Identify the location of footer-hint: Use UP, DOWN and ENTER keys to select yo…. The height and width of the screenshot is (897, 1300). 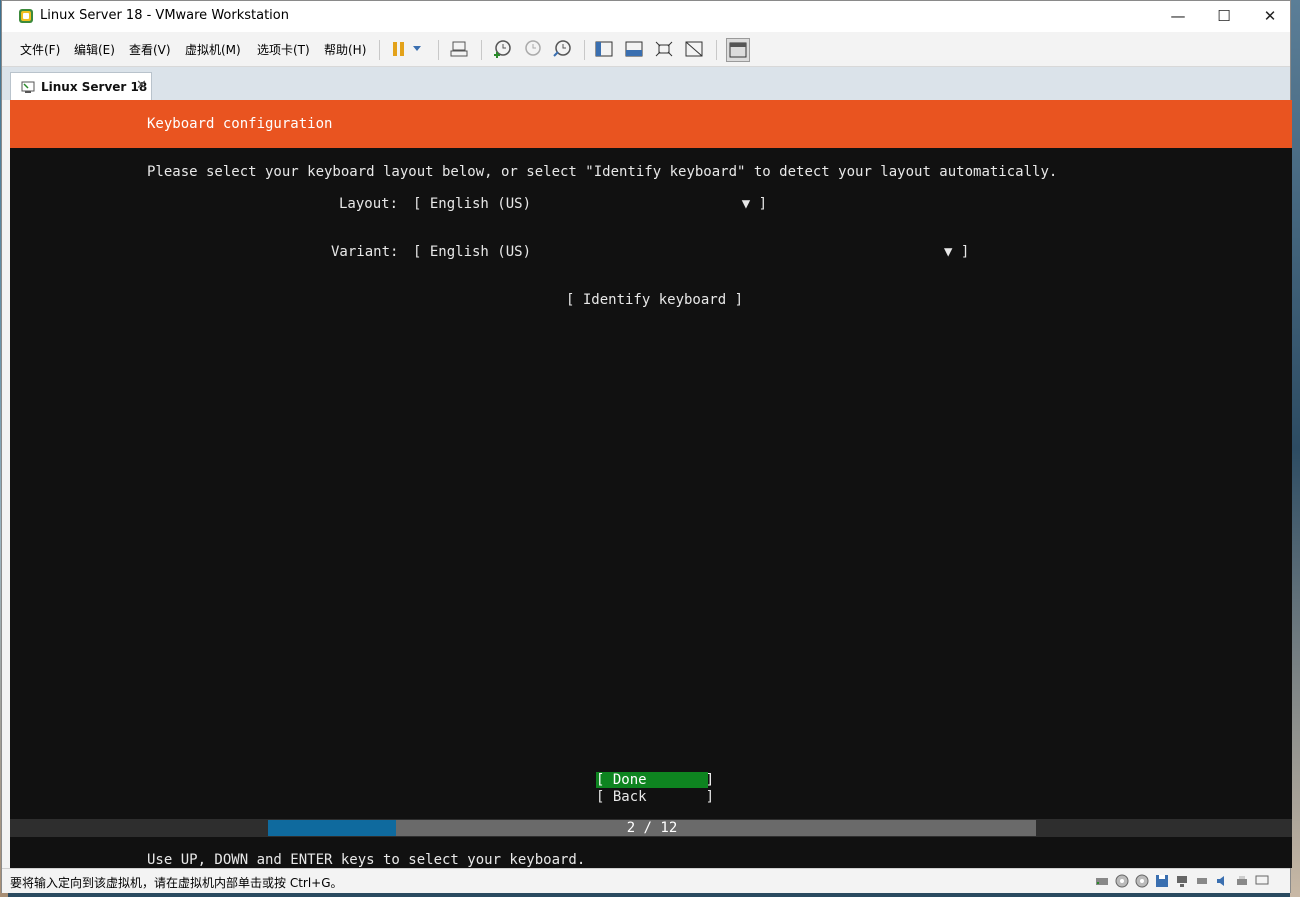
(366, 860).